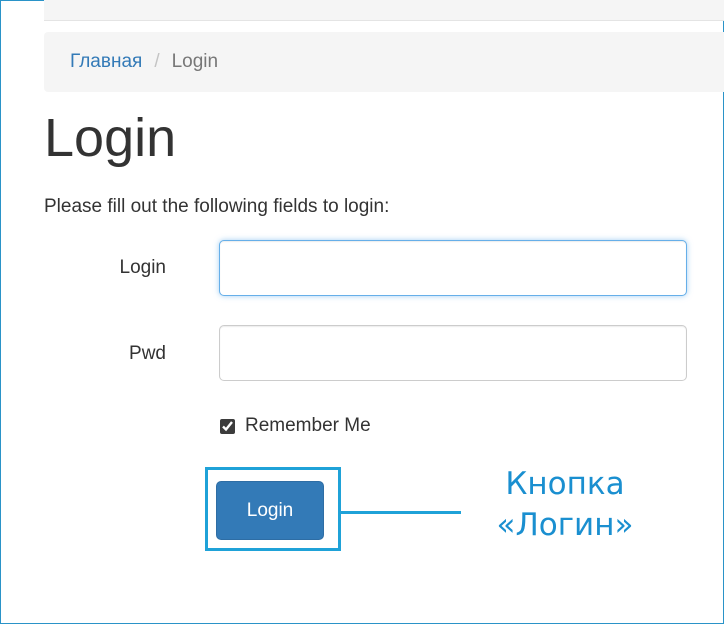  Describe the element at coordinates (195, 61) in the screenshot. I see `breadcrumb-current: Login` at that location.